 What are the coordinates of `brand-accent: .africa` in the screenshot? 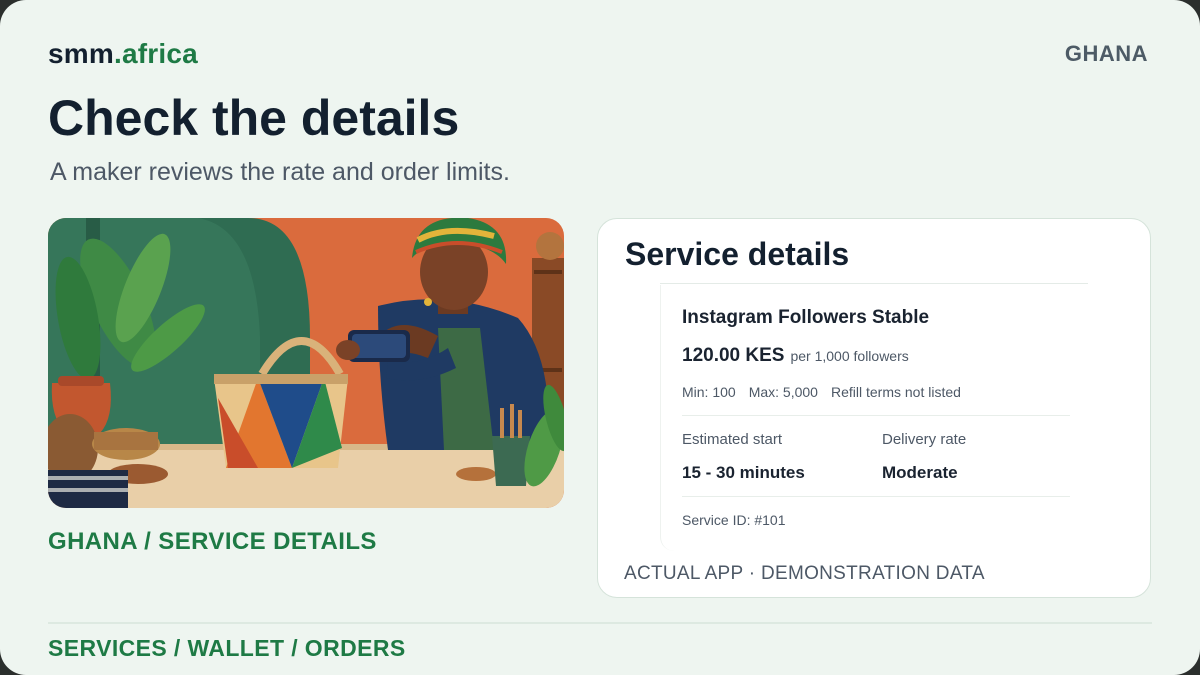 It's located at (155, 53).